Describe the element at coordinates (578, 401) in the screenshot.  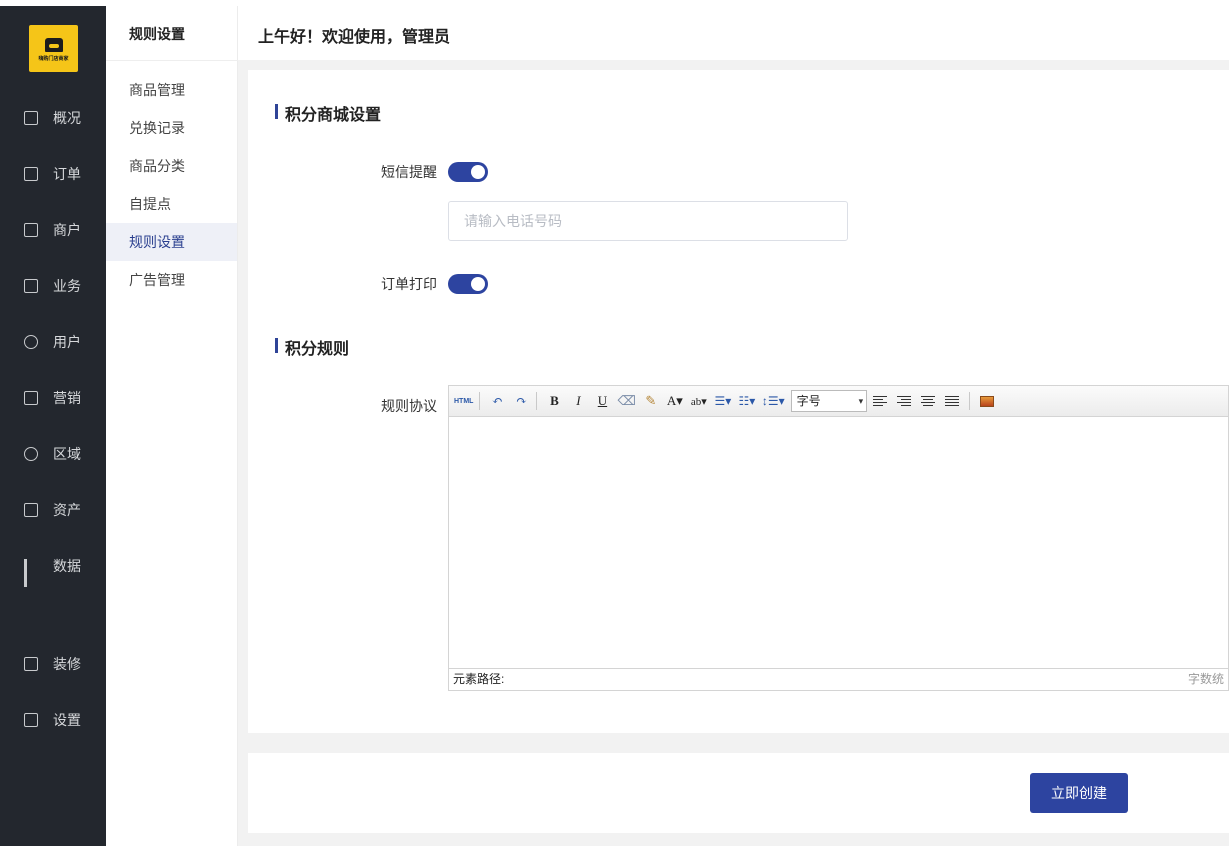
I see `italic-icon: I` at that location.